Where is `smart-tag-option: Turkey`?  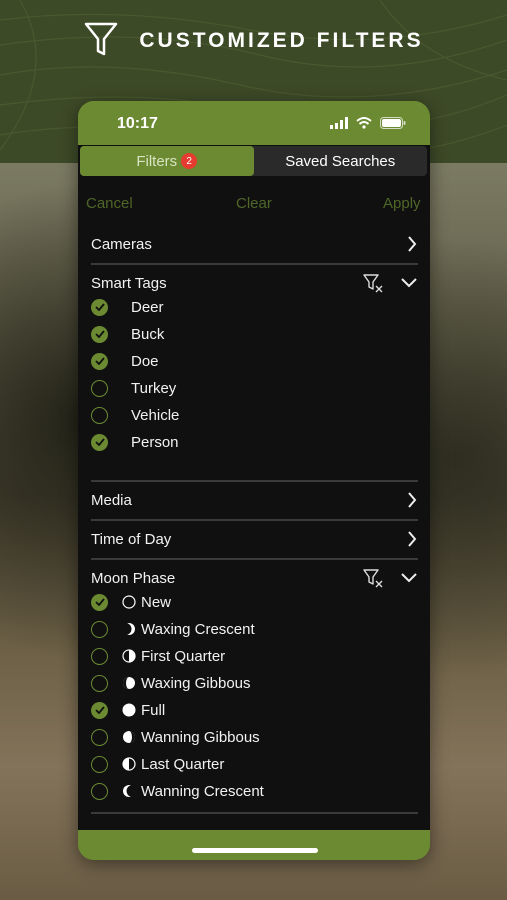 smart-tag-option: Turkey is located at coordinates (241, 388).